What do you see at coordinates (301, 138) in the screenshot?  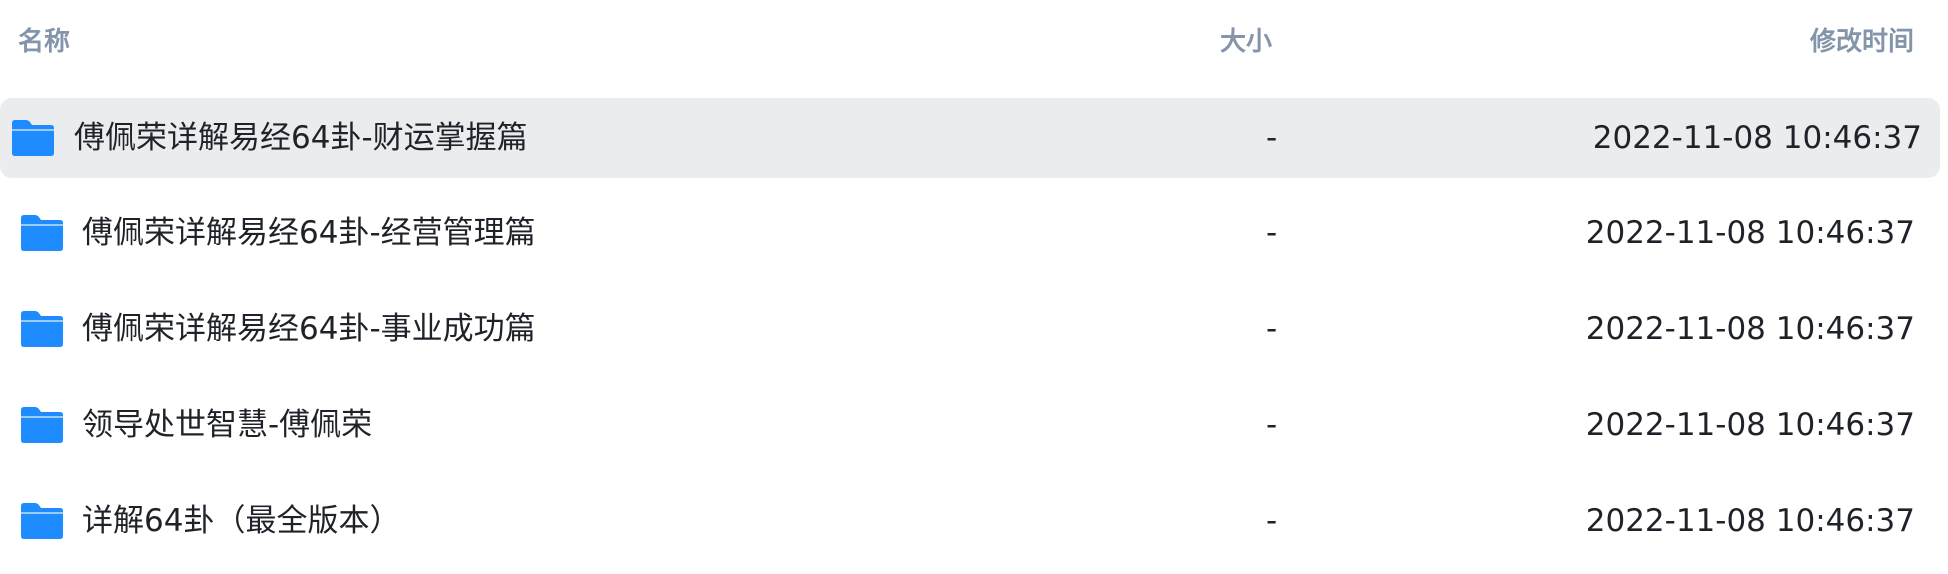 I see `file-name: 傅佩荣详解易经64卦-财运掌握篇` at bounding box center [301, 138].